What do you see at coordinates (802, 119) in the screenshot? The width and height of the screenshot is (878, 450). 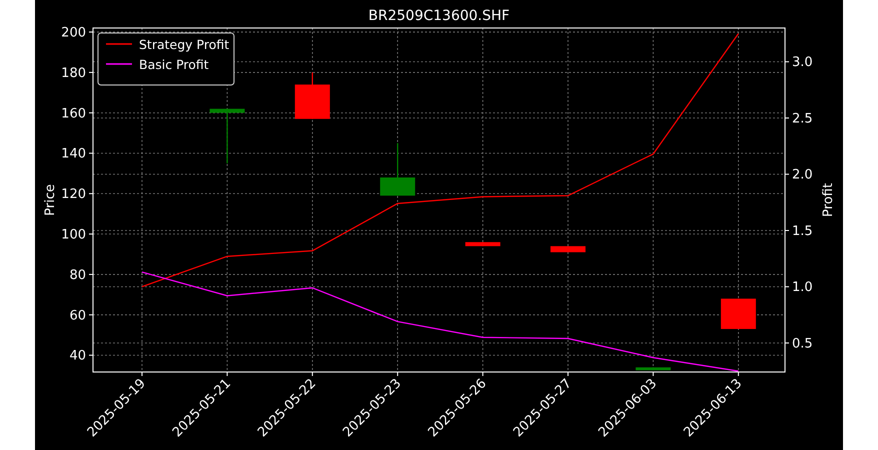 I see `tick-label: 2.5` at bounding box center [802, 119].